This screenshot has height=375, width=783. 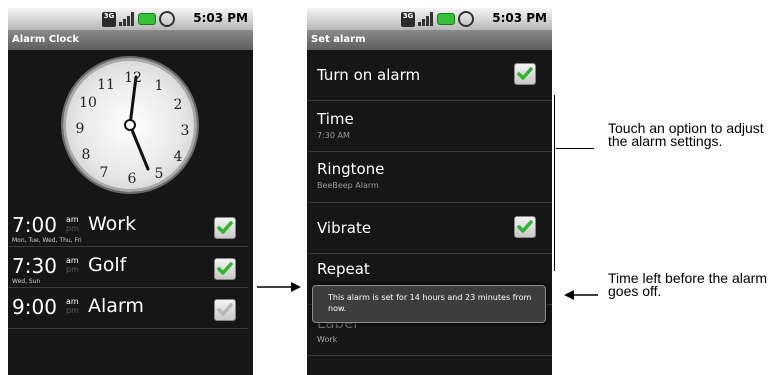 I want to click on clock-numeral: 3, so click(x=185, y=131).